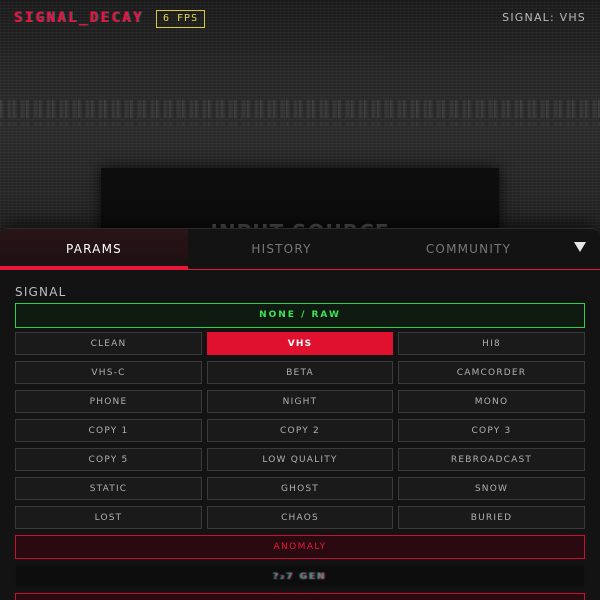 This screenshot has height=600, width=600. Describe the element at coordinates (300, 372) in the screenshot. I see `preset-beta-button: BETA` at that location.